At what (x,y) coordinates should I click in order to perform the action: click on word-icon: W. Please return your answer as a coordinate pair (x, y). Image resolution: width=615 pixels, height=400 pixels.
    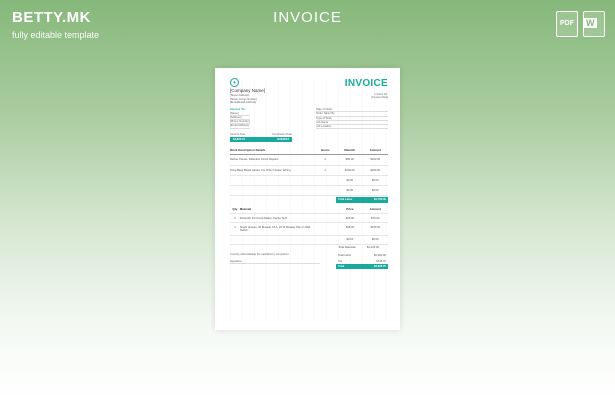
    Looking at the image, I should click on (594, 24).